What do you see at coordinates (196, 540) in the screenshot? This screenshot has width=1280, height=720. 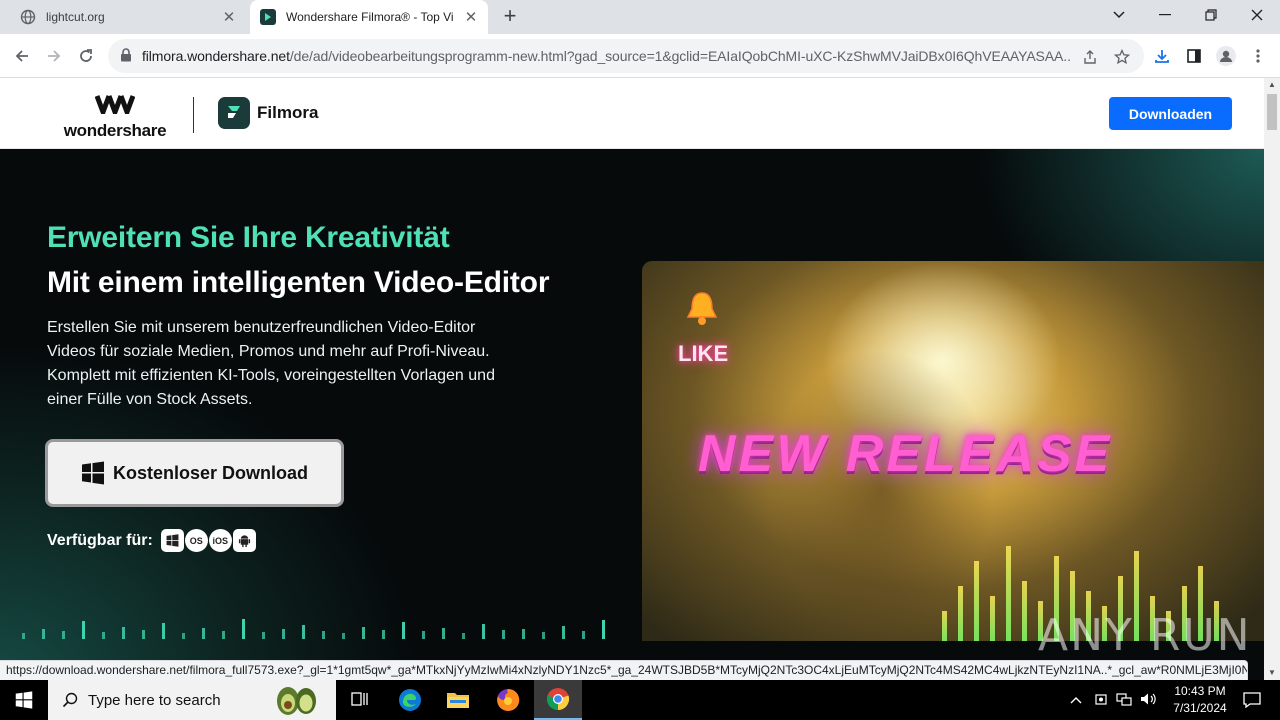 I see `macos-platform-icon: OS` at bounding box center [196, 540].